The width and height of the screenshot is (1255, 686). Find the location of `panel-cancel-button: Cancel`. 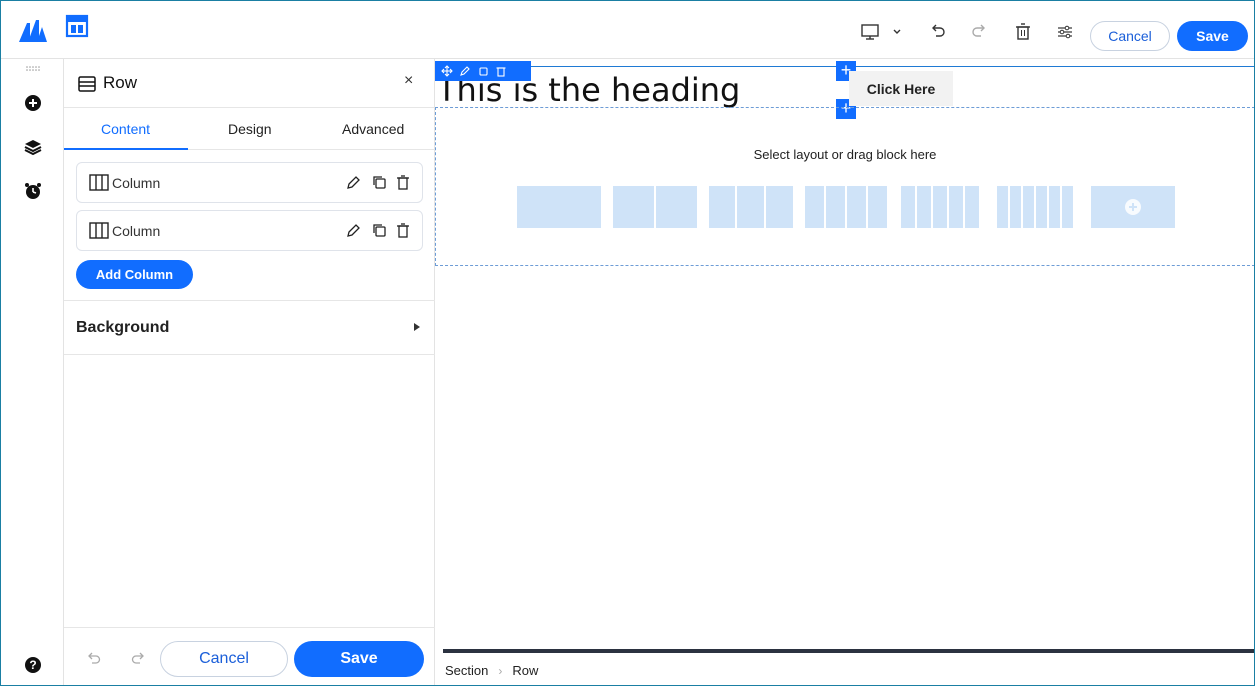

panel-cancel-button: Cancel is located at coordinates (224, 659).